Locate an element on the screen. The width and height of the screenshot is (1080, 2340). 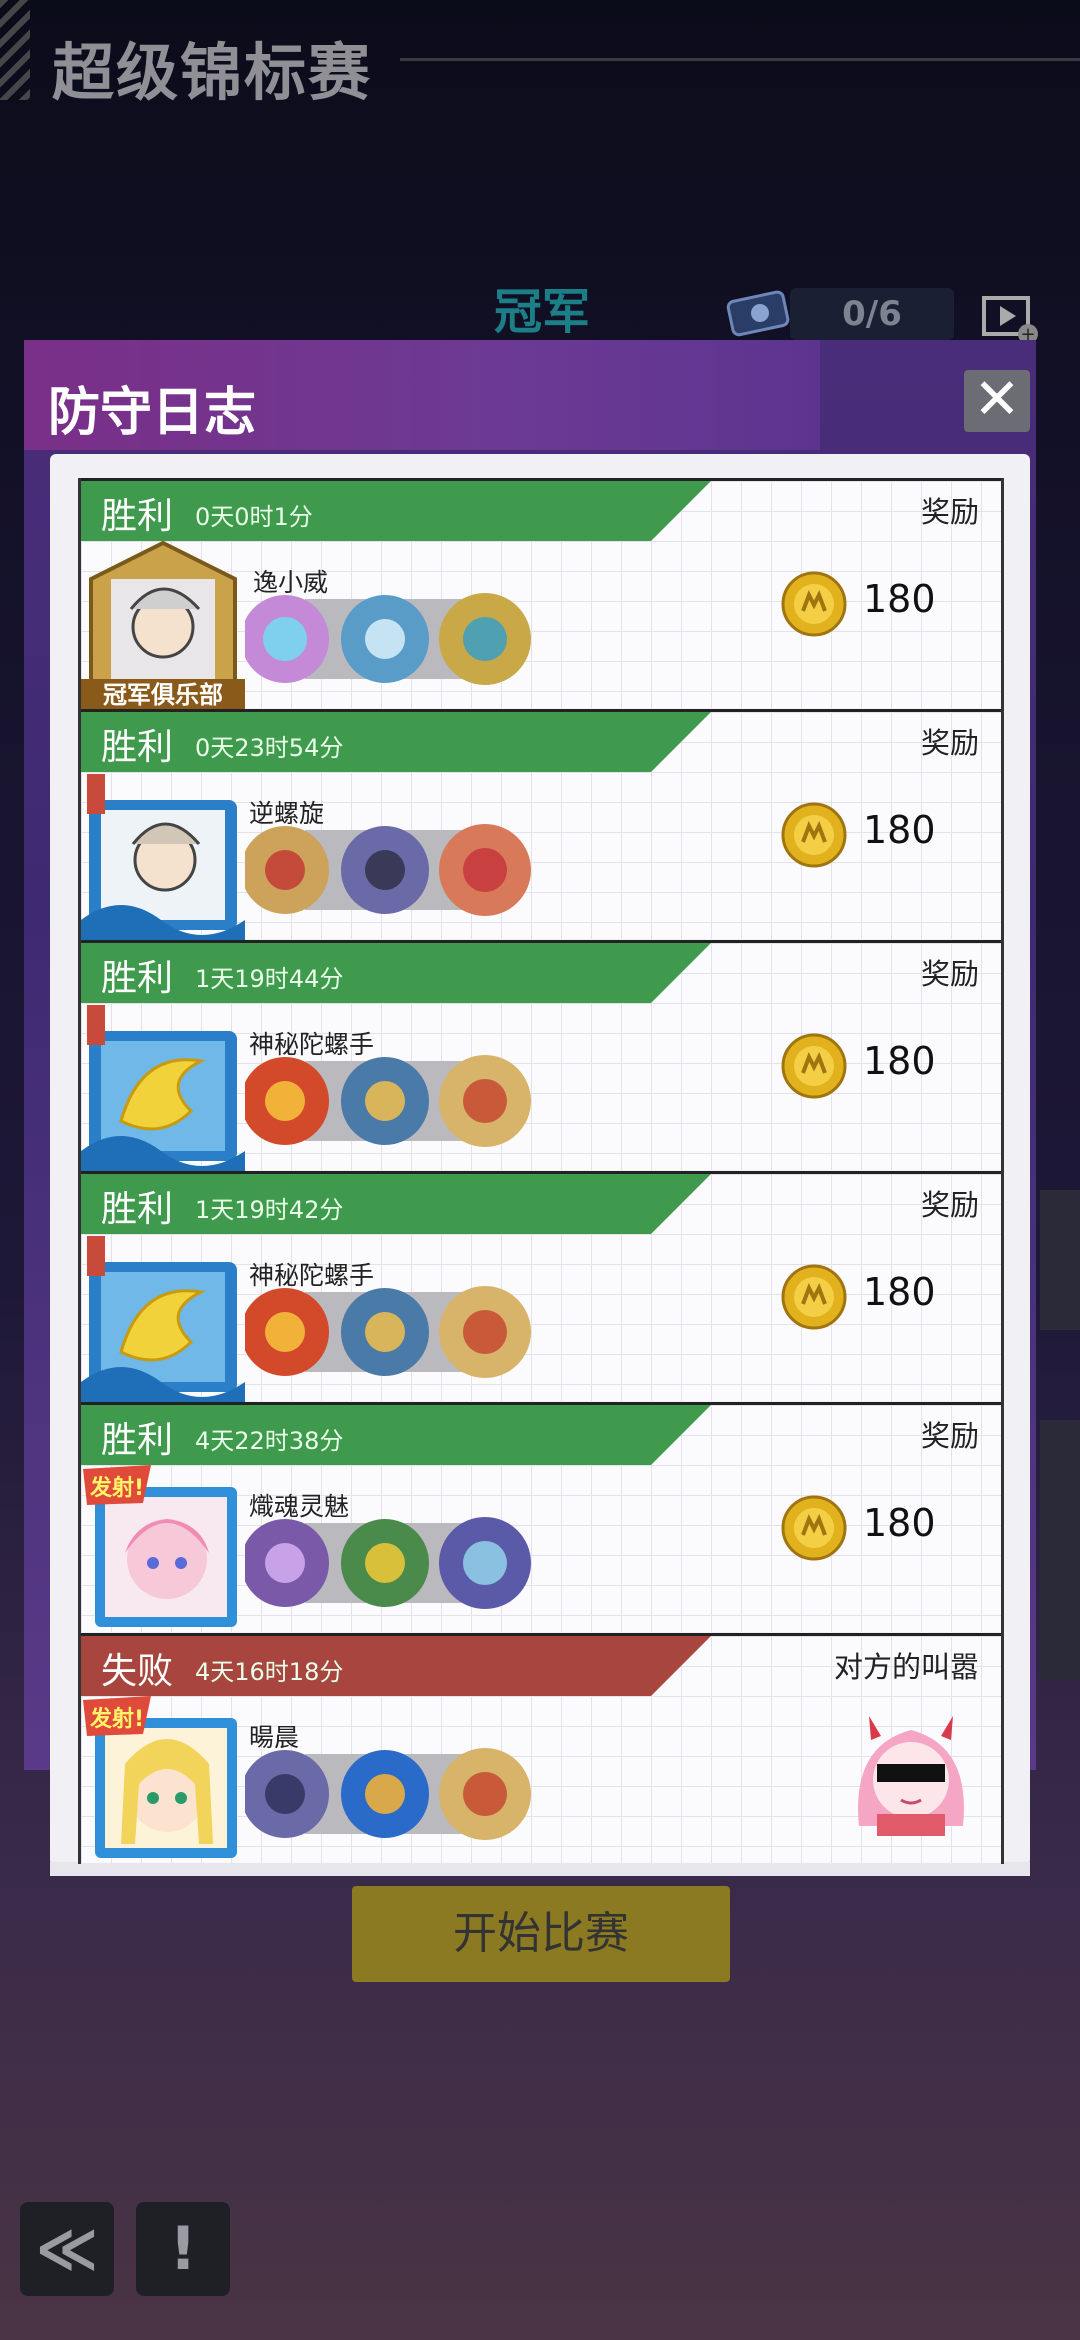
log-entry: 胜利 4天22时38分 奖励 发射! 熾魂灵魅 180 is located at coordinates (541, 1517).